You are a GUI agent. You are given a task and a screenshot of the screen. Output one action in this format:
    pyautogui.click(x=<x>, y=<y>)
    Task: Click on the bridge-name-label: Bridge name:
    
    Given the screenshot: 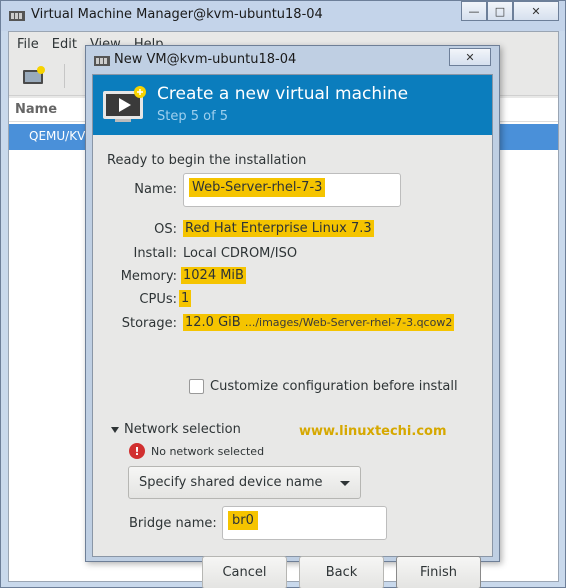 What is the action you would take?
    pyautogui.click(x=173, y=523)
    